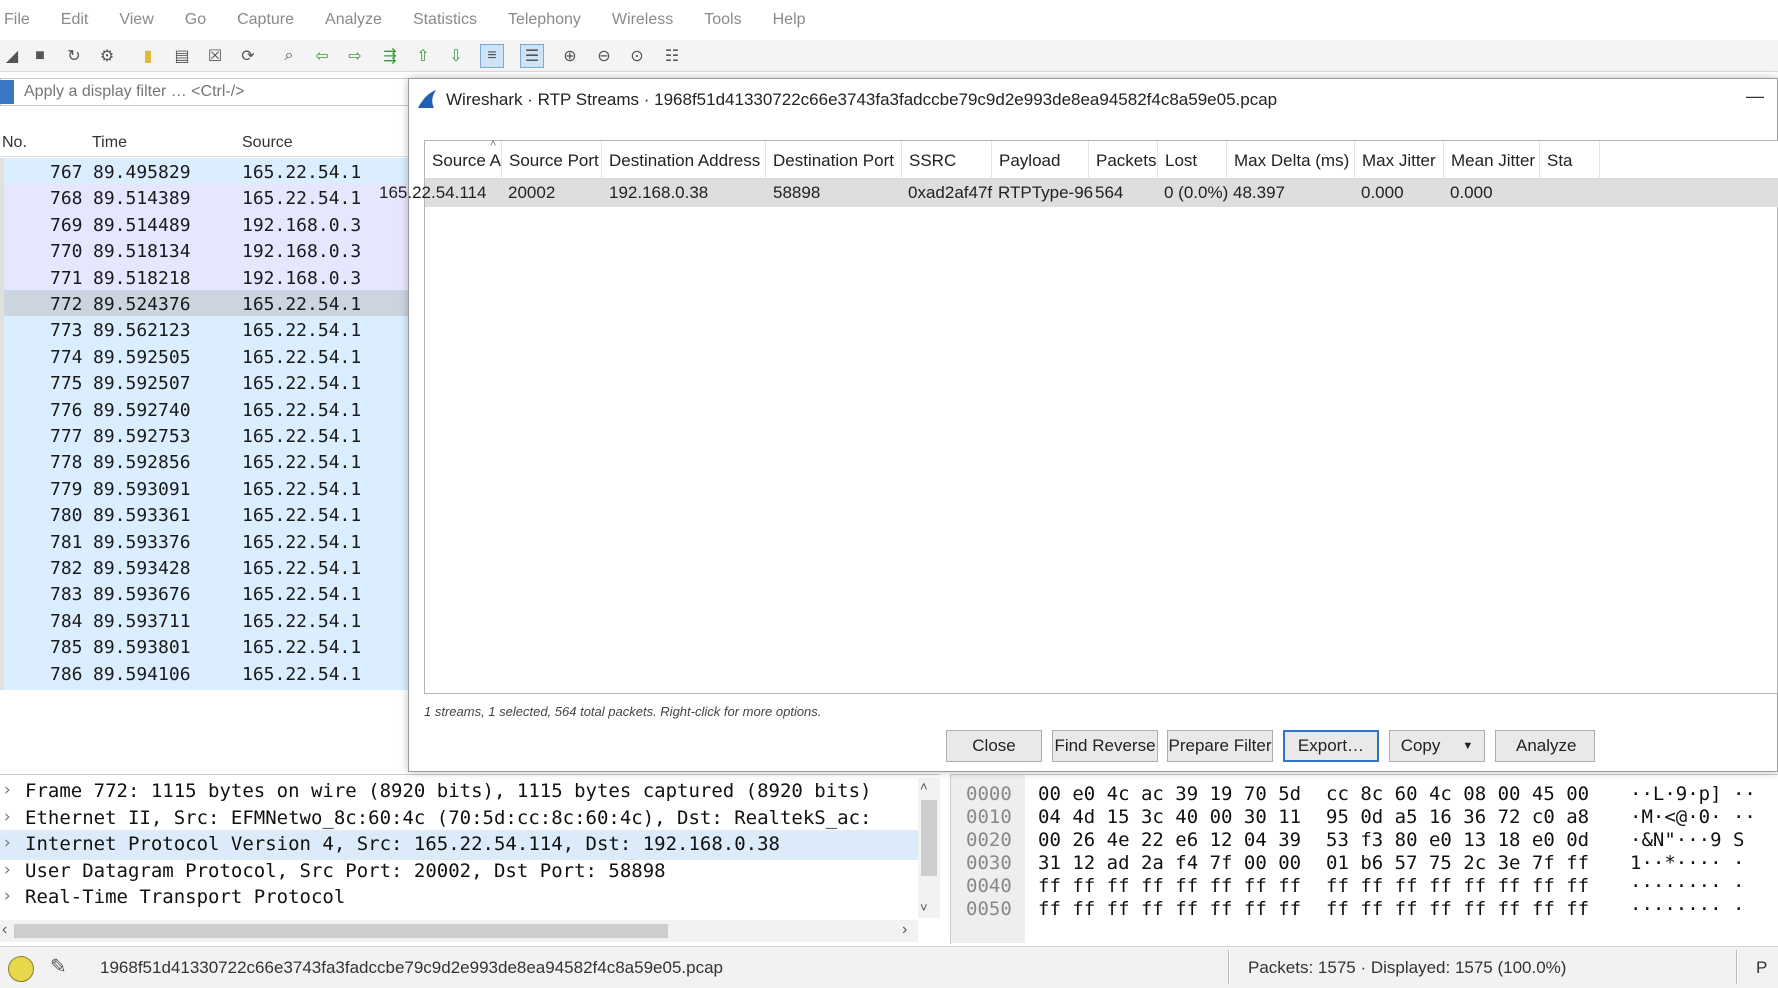  What do you see at coordinates (136, 20) in the screenshot?
I see `menu-item-view: View` at bounding box center [136, 20].